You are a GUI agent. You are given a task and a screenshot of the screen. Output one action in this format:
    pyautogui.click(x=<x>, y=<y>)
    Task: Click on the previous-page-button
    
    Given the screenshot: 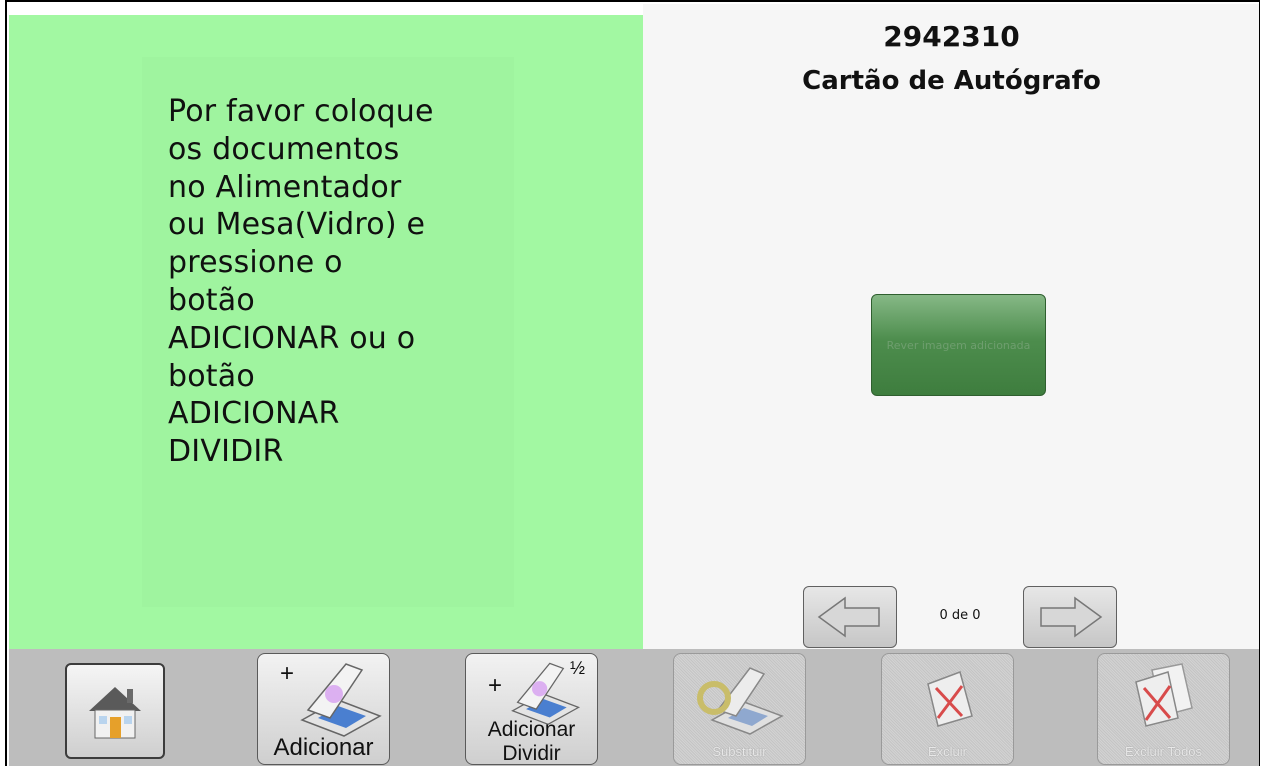 What is the action you would take?
    pyautogui.click(x=850, y=617)
    